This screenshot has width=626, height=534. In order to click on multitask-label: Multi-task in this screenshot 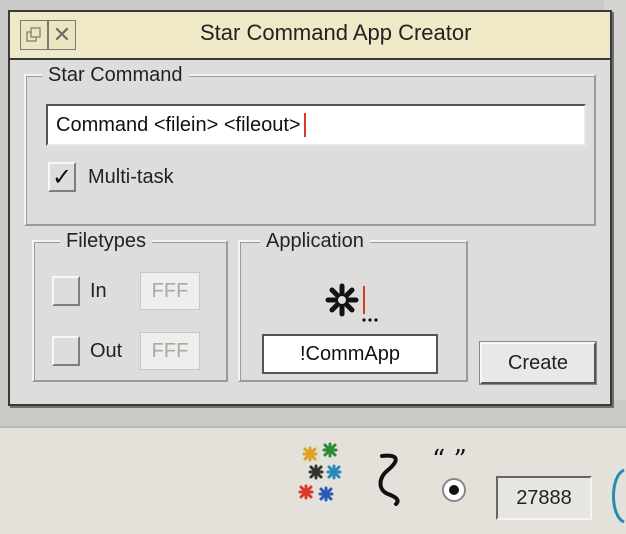, I will do `click(131, 177)`.